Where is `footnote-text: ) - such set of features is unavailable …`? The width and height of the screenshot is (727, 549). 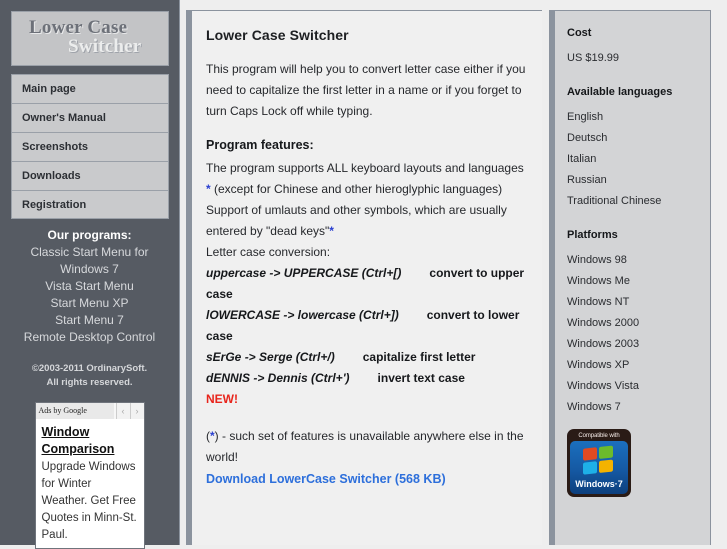 footnote-text: ) - such set of features is unavailable … is located at coordinates (365, 446).